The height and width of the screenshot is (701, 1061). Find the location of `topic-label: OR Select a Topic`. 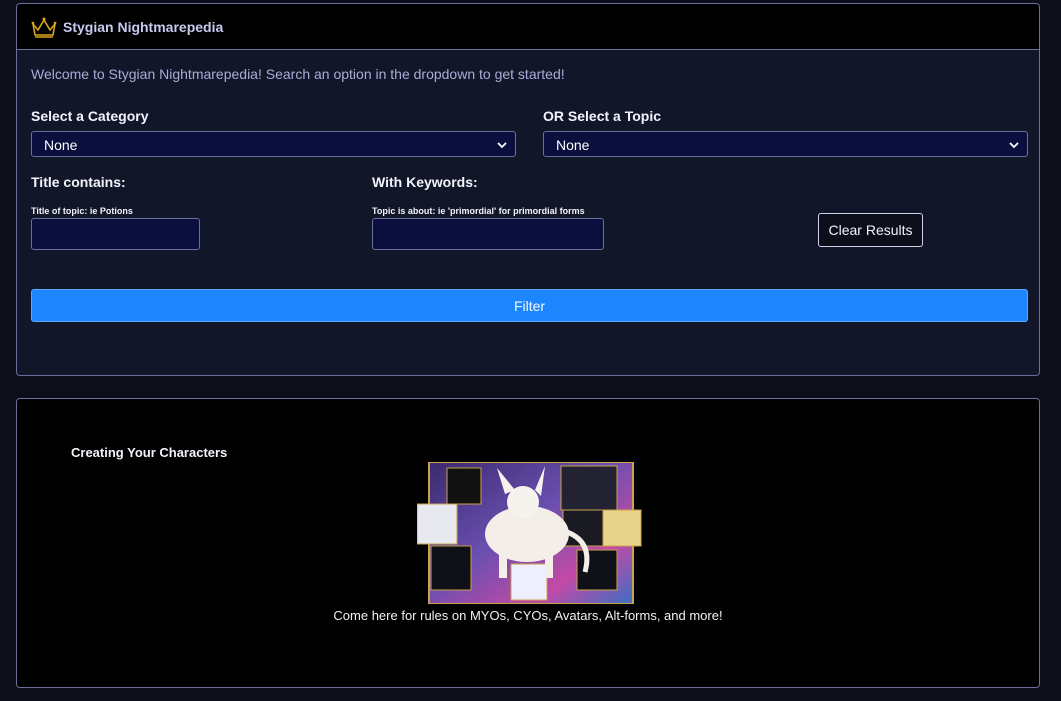

topic-label: OR Select a Topic is located at coordinates (602, 116).